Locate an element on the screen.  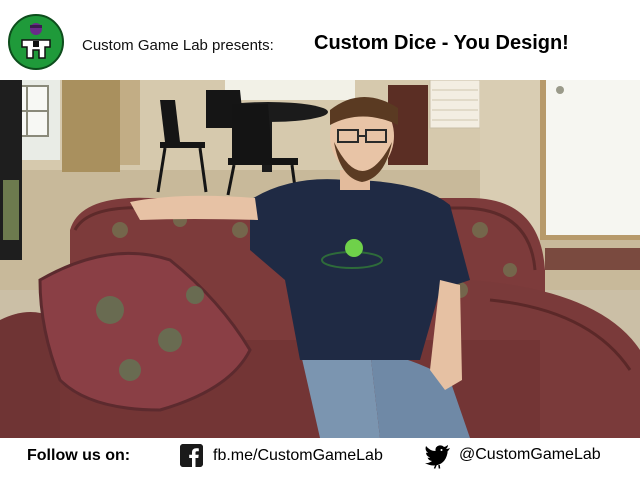
video-title: Custom Dice - You Design! is located at coordinates (441, 43).